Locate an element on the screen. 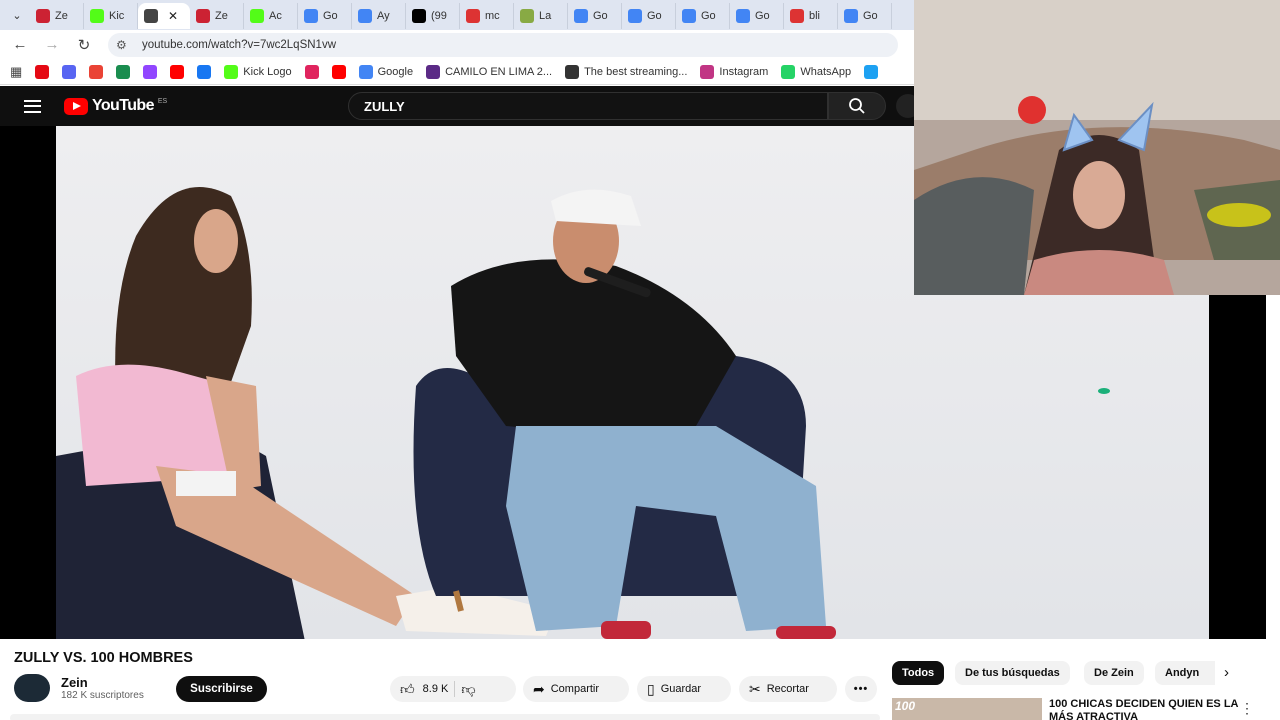 The height and width of the screenshot is (720, 1280). twitch-icon is located at coordinates (150, 71).